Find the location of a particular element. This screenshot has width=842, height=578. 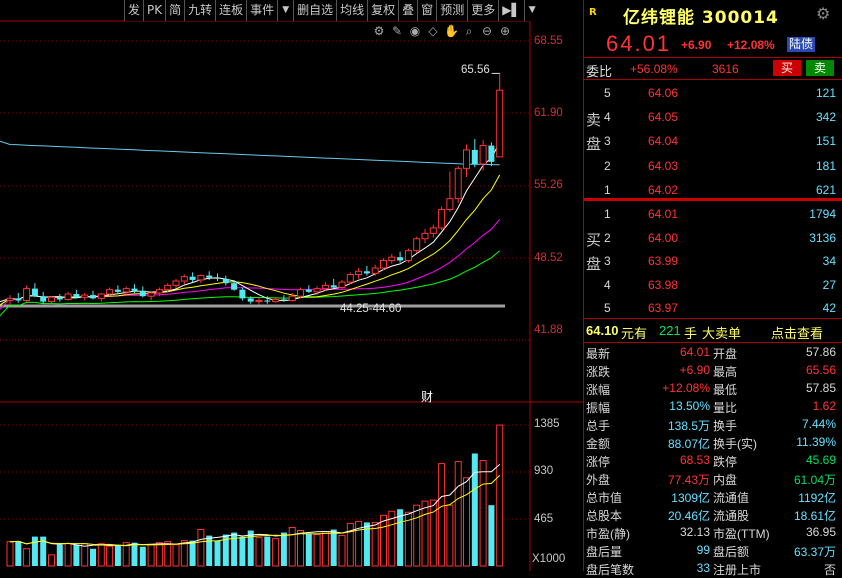

search-icon: ⌕ is located at coordinates (469, 31).